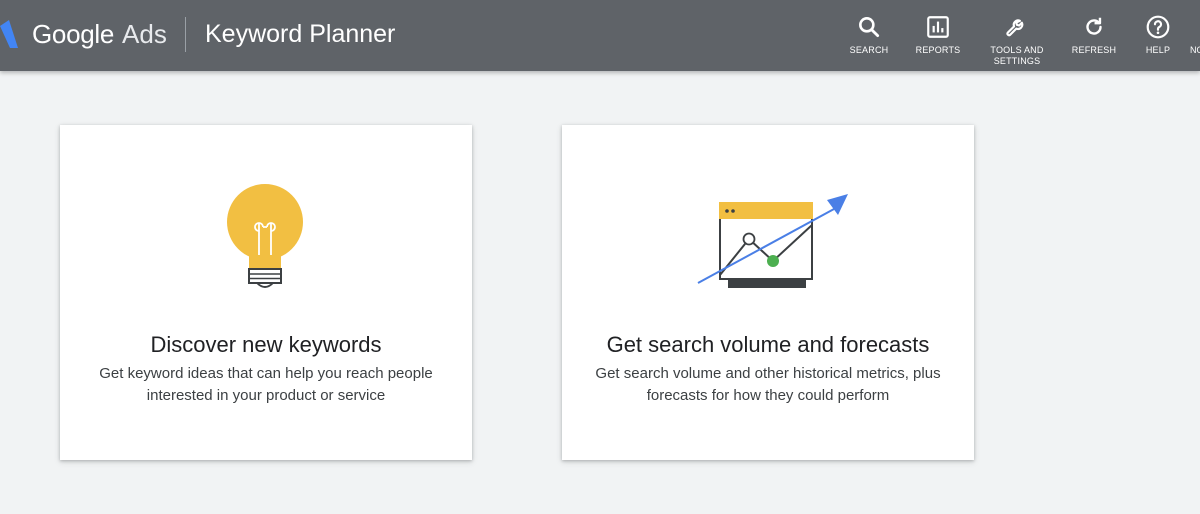 This screenshot has width=1200, height=514. Describe the element at coordinates (266, 344) in the screenshot. I see `card-title: Discover new keywords` at that location.